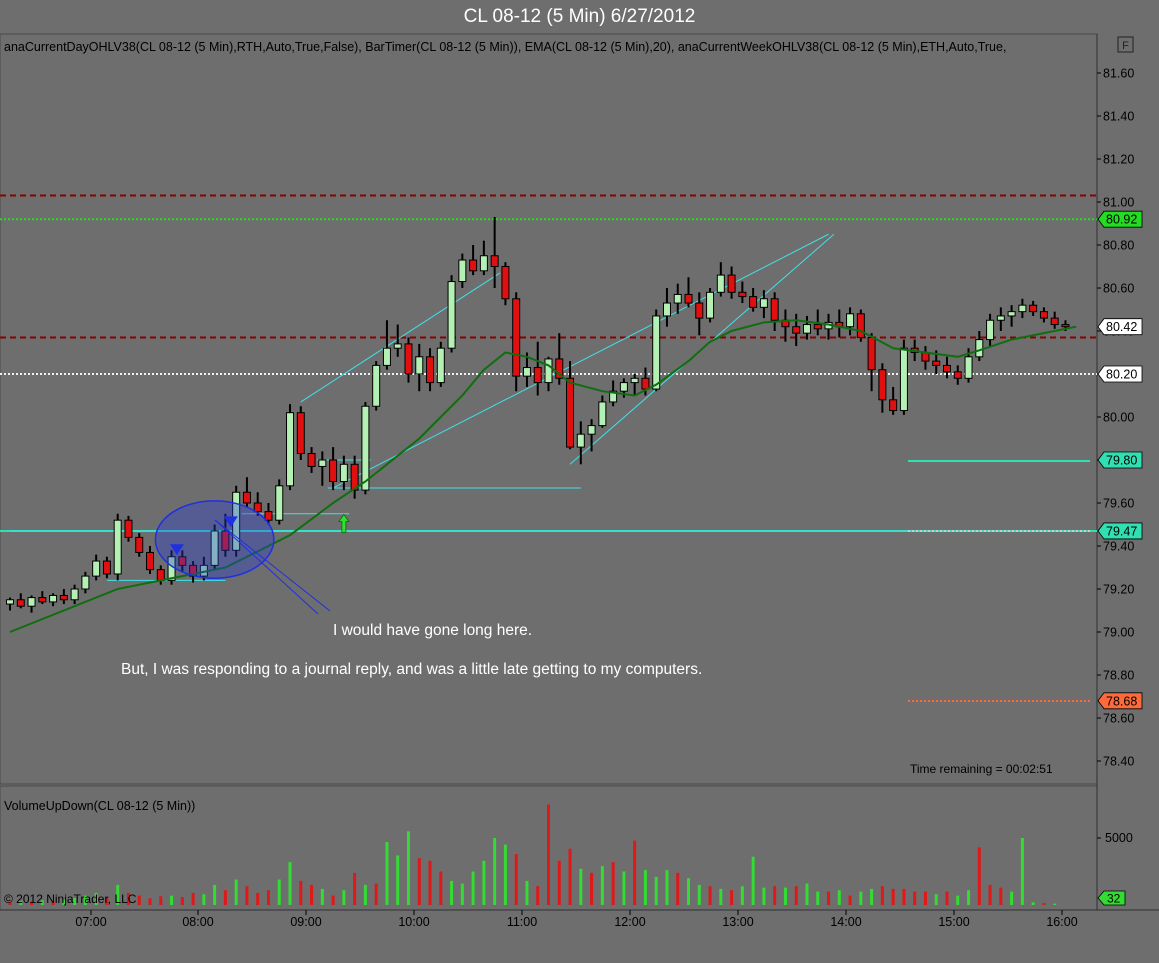 The height and width of the screenshot is (963, 1159). What do you see at coordinates (1121, 220) in the screenshot?
I see `price-marker-label-0: 80.92` at bounding box center [1121, 220].